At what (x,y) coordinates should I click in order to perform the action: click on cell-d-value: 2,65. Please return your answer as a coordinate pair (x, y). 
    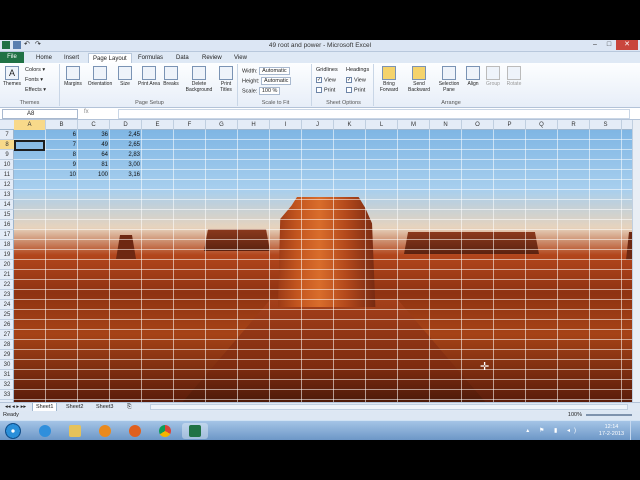
    Looking at the image, I should click on (126, 145).